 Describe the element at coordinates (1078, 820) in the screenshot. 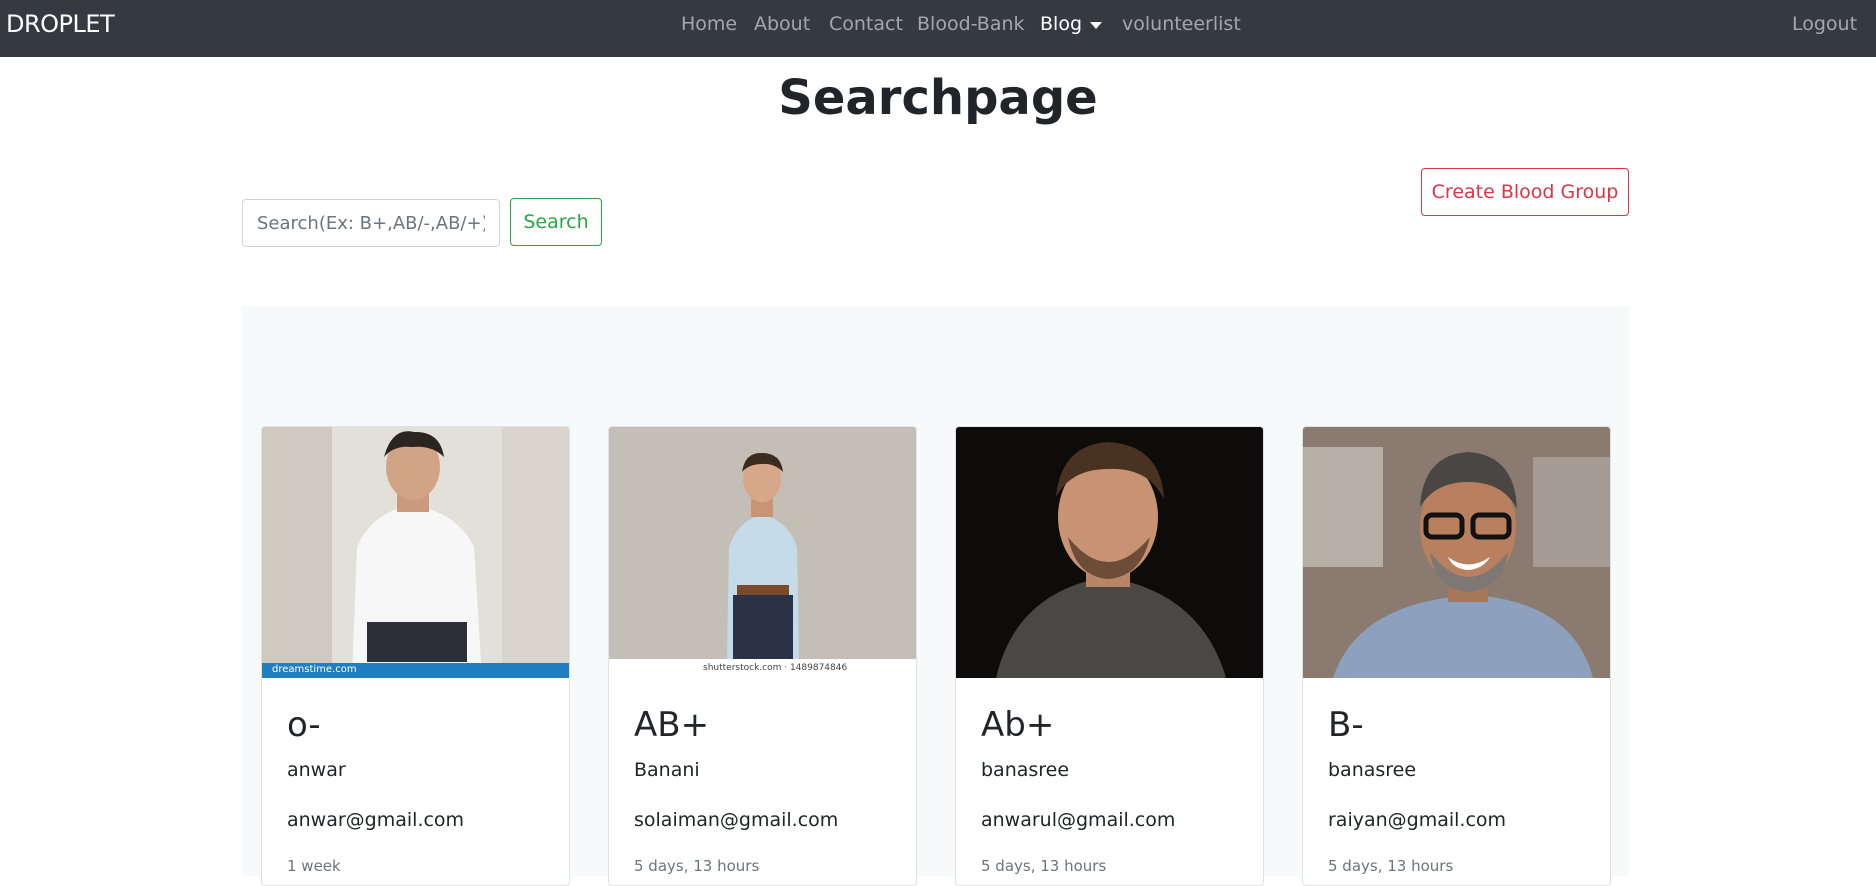

I see `donor-email: anwarul@gmail.com` at that location.